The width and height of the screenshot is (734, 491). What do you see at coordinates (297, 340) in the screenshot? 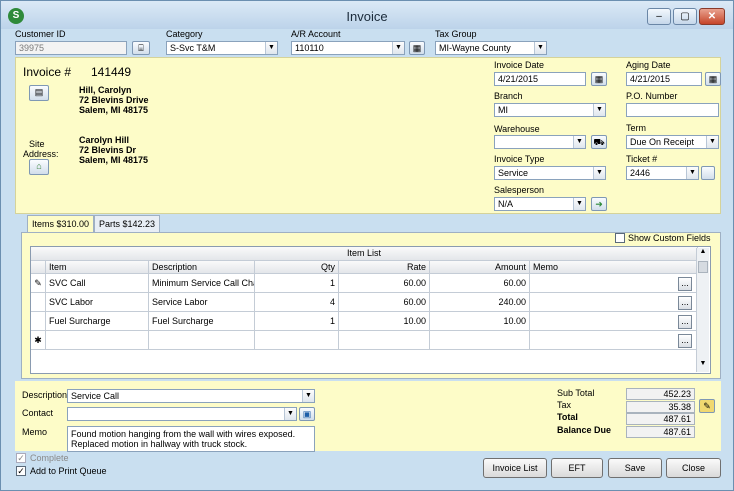
I see `table-cell-qty` at bounding box center [297, 340].